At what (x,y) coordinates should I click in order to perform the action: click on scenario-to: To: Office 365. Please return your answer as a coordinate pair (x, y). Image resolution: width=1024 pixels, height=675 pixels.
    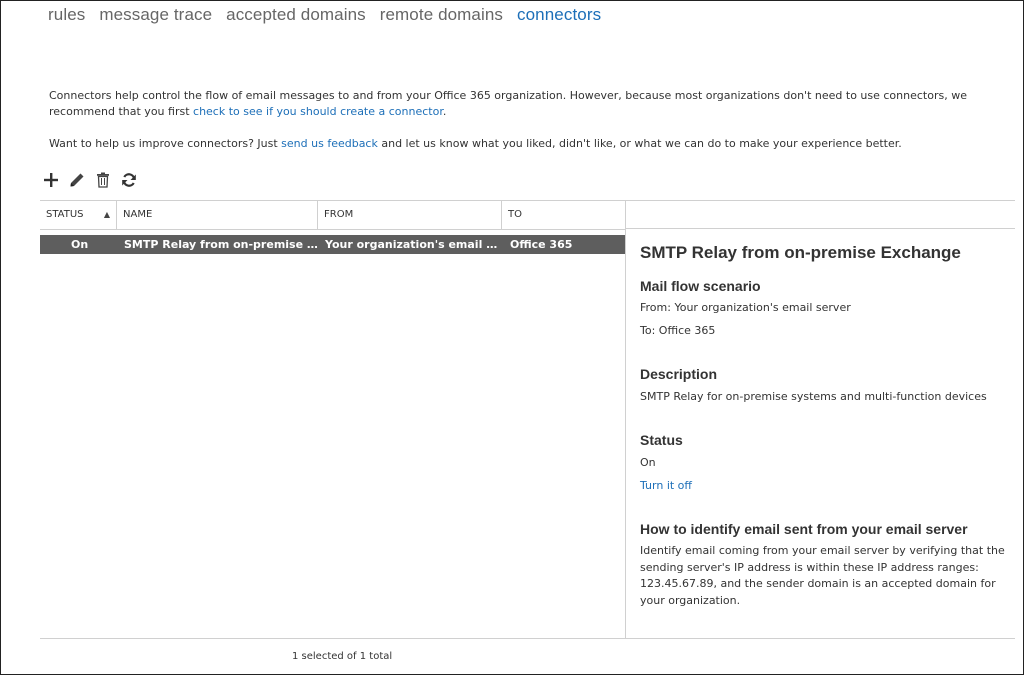
    Looking at the image, I should click on (678, 330).